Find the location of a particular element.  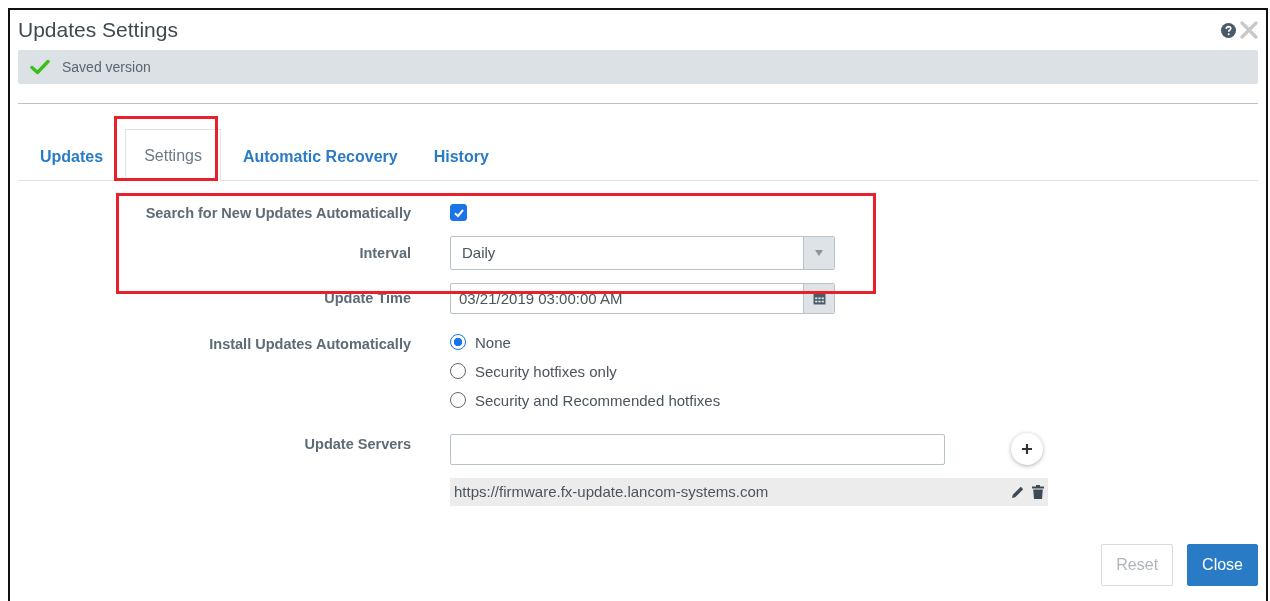

checkmark-icon is located at coordinates (40, 67).